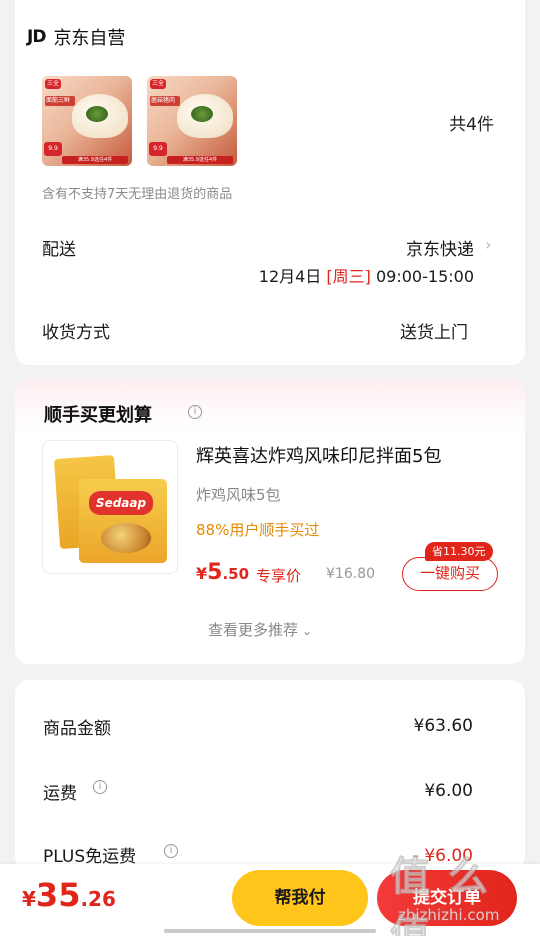 The width and height of the screenshot is (540, 936). I want to click on plus-free-shipping-value: - ¥6.00, so click(442, 856).